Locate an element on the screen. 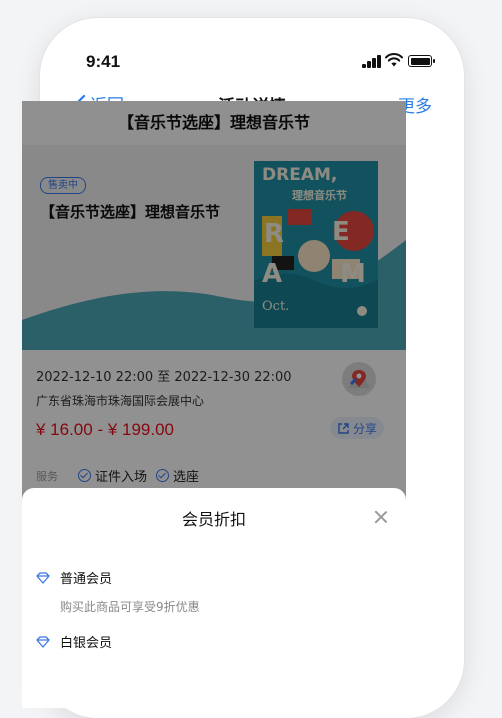 This screenshot has width=502, height=718. battery-icon is located at coordinates (421, 61).